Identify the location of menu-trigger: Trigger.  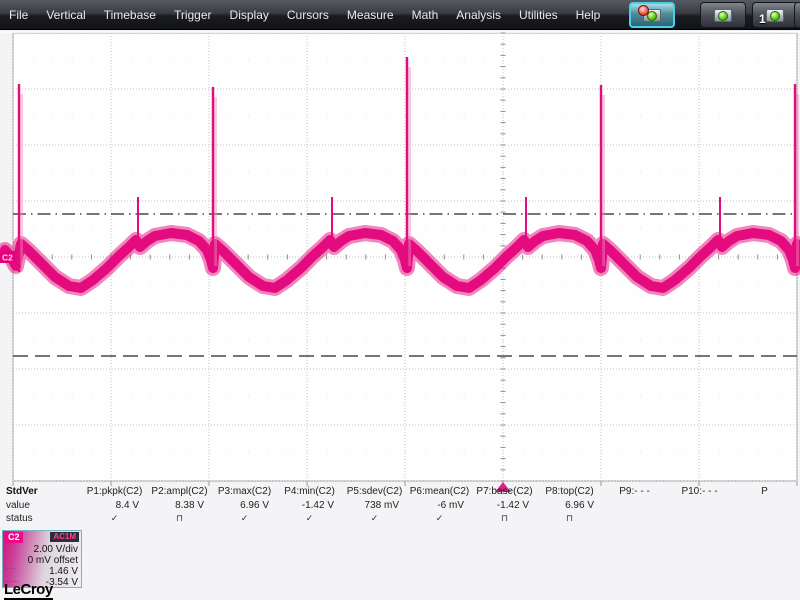
(193, 15).